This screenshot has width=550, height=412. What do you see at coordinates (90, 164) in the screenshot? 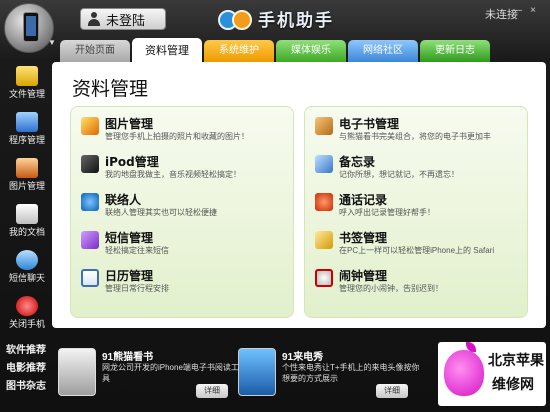
I see `ipod-icon` at bounding box center [90, 164].